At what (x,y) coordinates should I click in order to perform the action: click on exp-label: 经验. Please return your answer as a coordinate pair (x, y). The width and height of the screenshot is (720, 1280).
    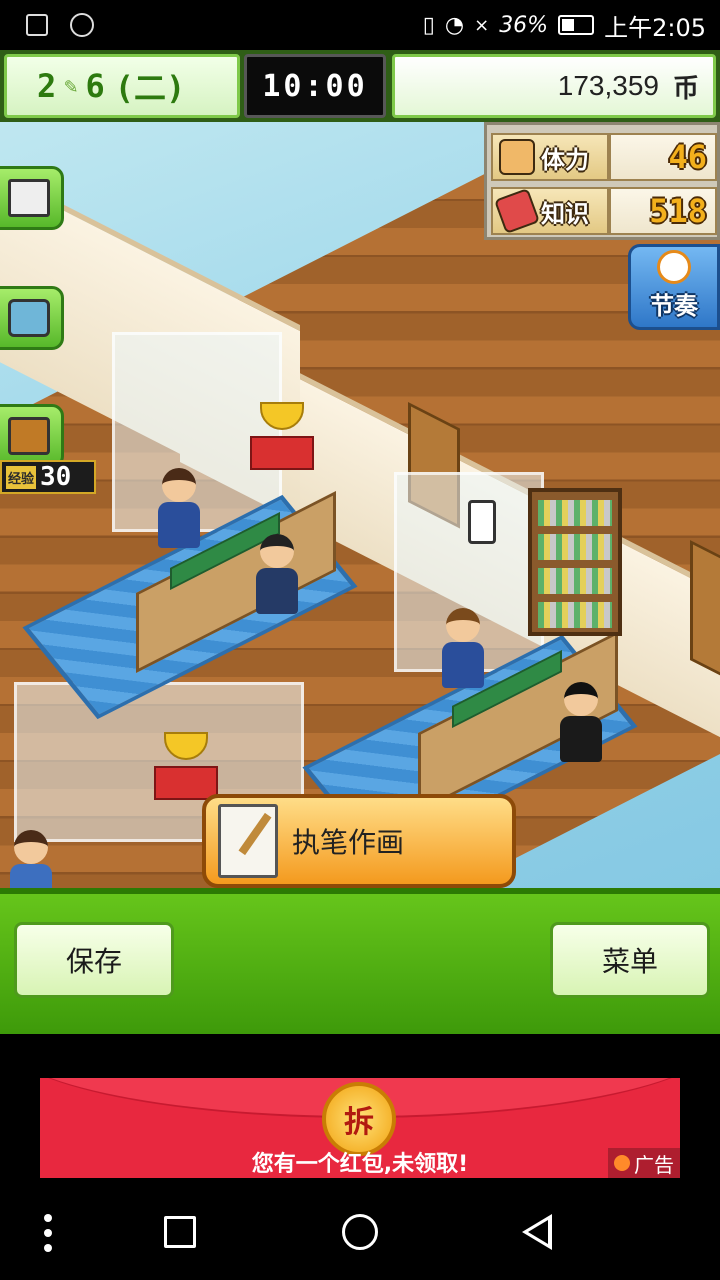
    Looking at the image, I should click on (21, 477).